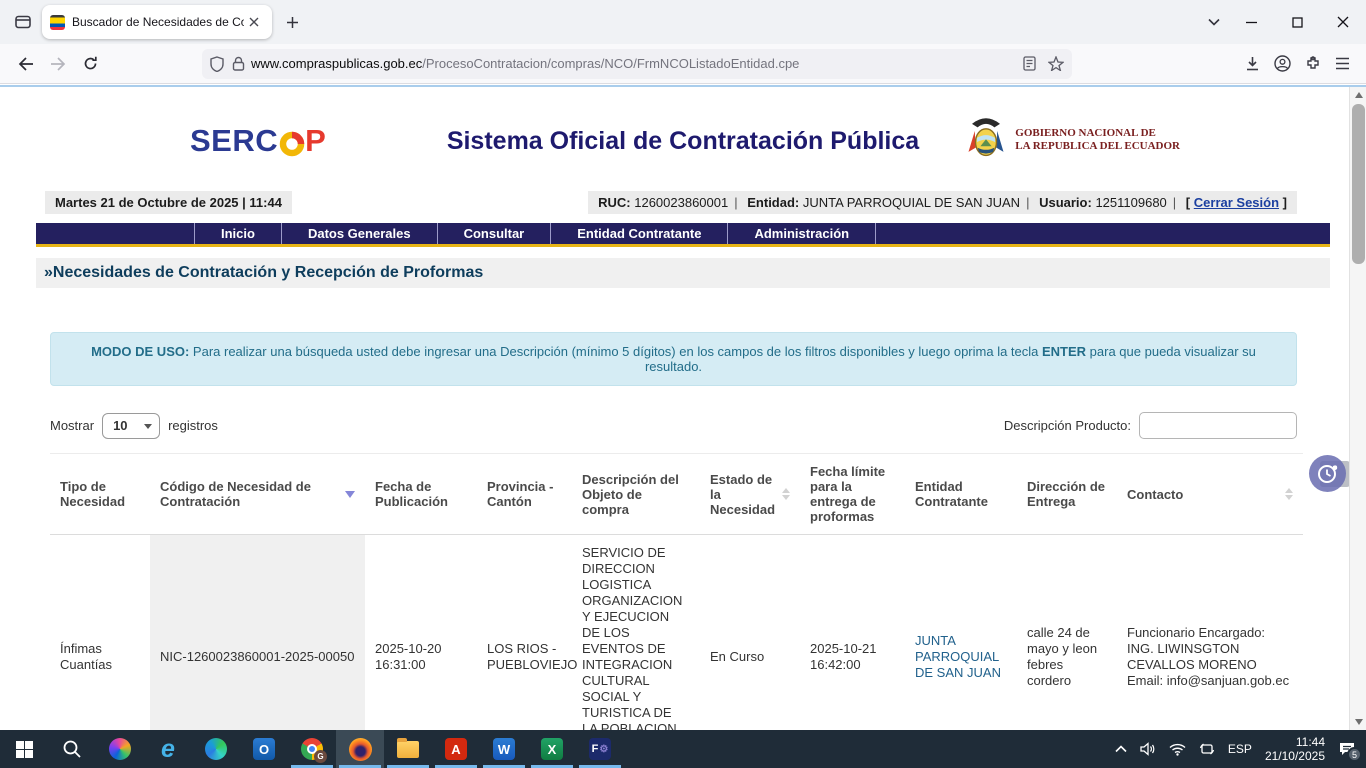 The image size is (1366, 768). What do you see at coordinates (1029, 63) in the screenshot?
I see `reader-mode-icon` at bounding box center [1029, 63].